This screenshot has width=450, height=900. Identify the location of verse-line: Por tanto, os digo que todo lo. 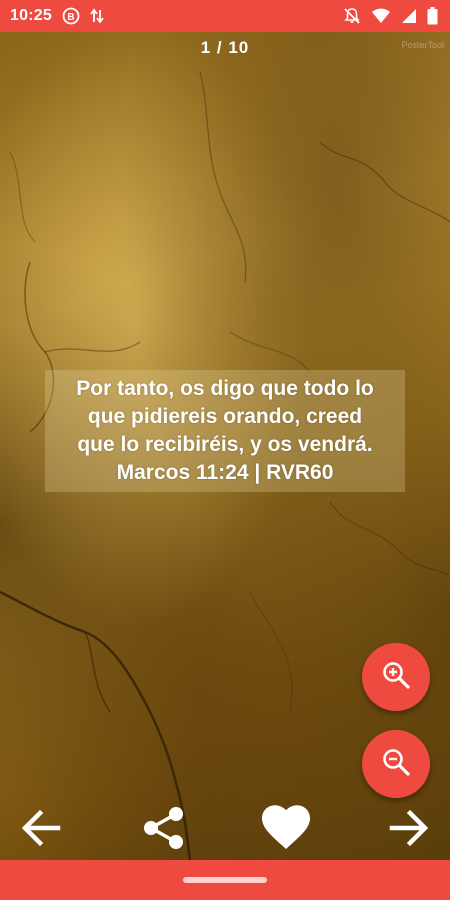
(225, 388).